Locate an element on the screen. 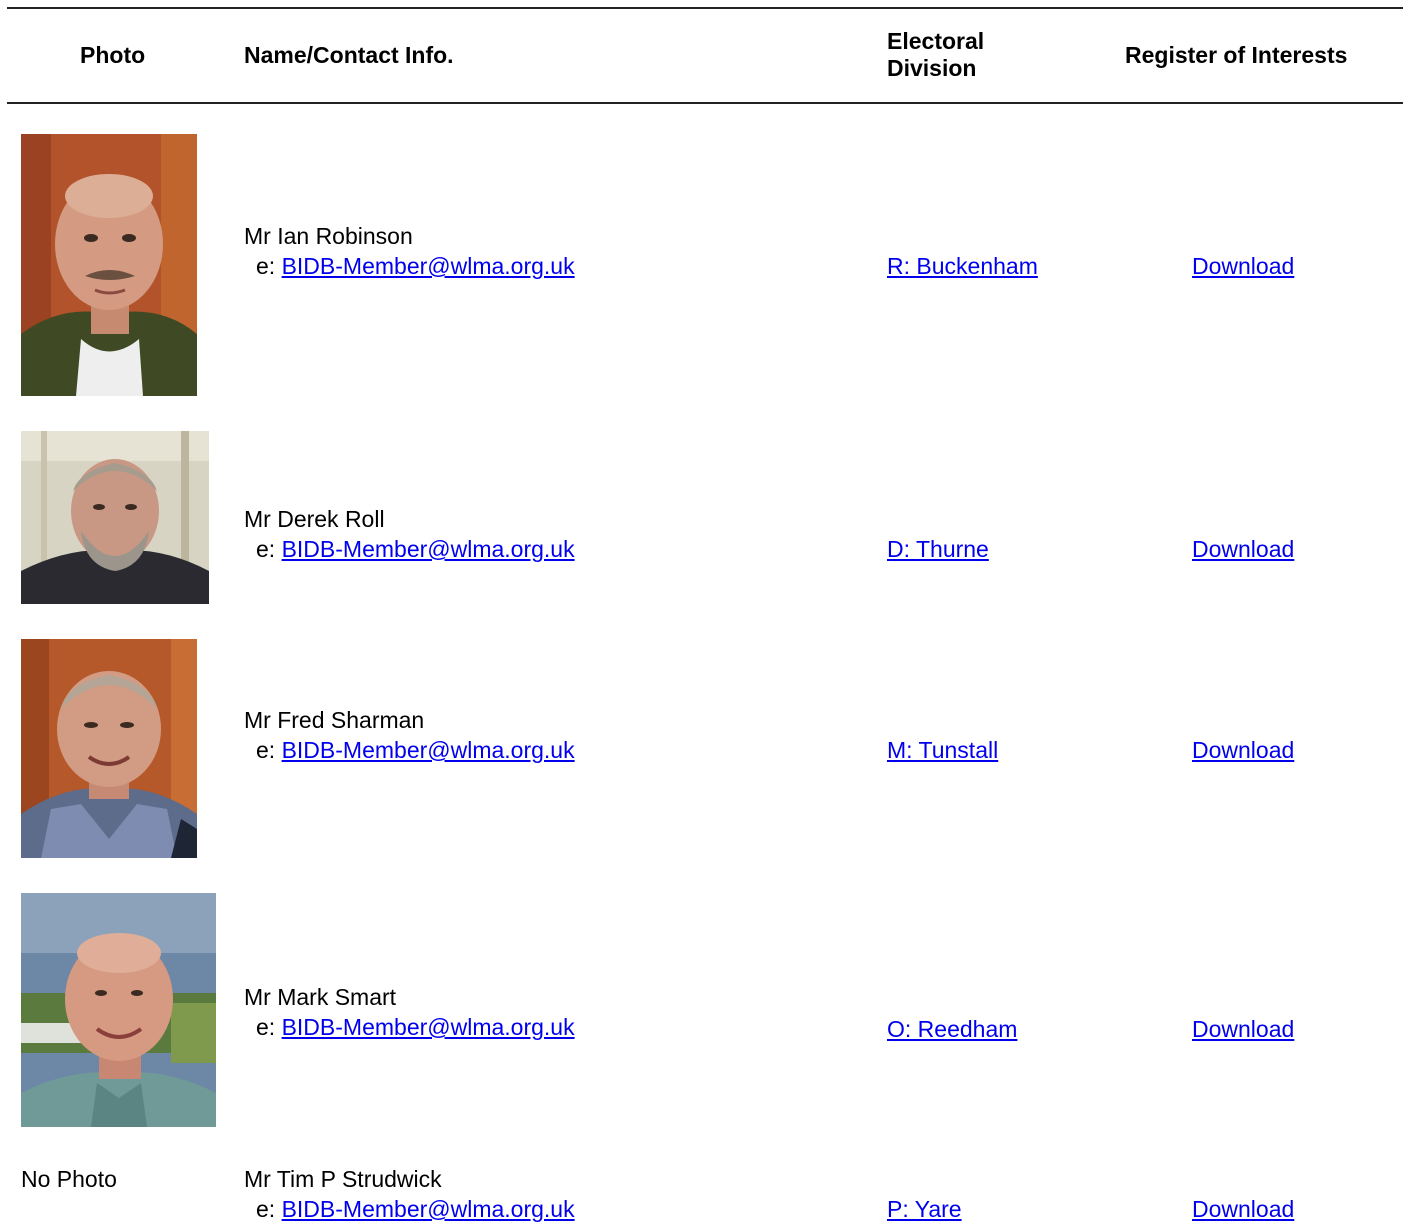 The height and width of the screenshot is (1224, 1408). electoral-division-link: D: Thurne is located at coordinates (938, 549).